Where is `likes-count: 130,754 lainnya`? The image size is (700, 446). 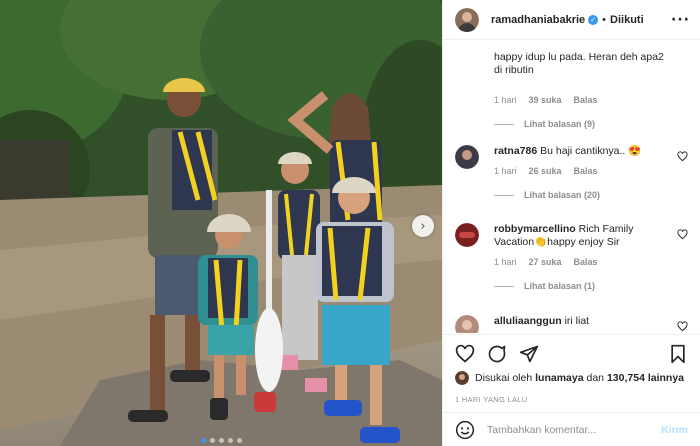
likes-count: 130,754 lainnya is located at coordinates (645, 378).